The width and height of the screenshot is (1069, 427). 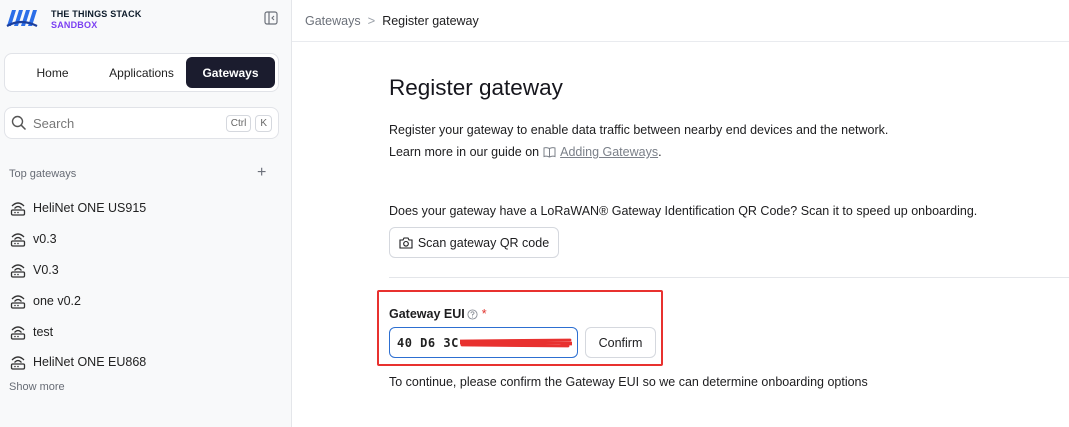 What do you see at coordinates (22, 18) in the screenshot?
I see `things-stack-logo-icon` at bounding box center [22, 18].